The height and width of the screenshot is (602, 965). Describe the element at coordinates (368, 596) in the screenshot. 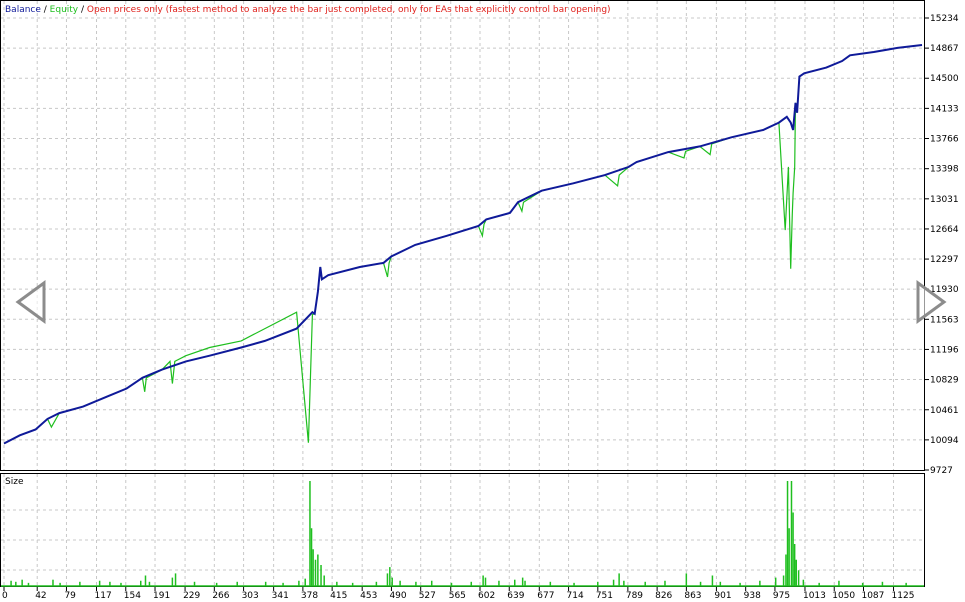

I see `x-tick-label: 453` at that location.